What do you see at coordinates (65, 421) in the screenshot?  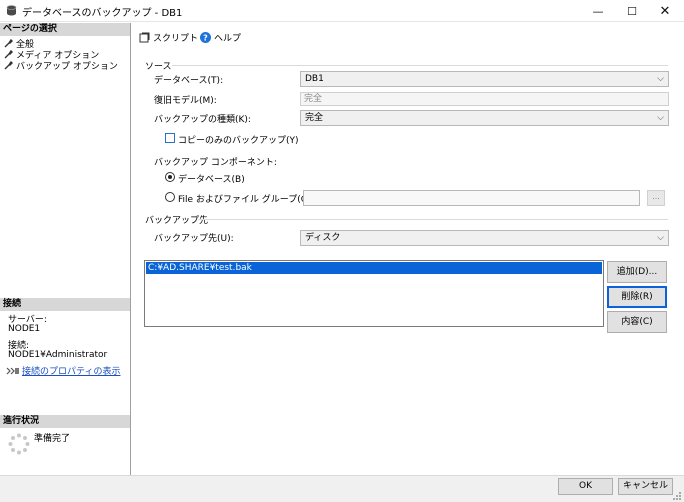 I see `progress-header: 進行状況` at bounding box center [65, 421].